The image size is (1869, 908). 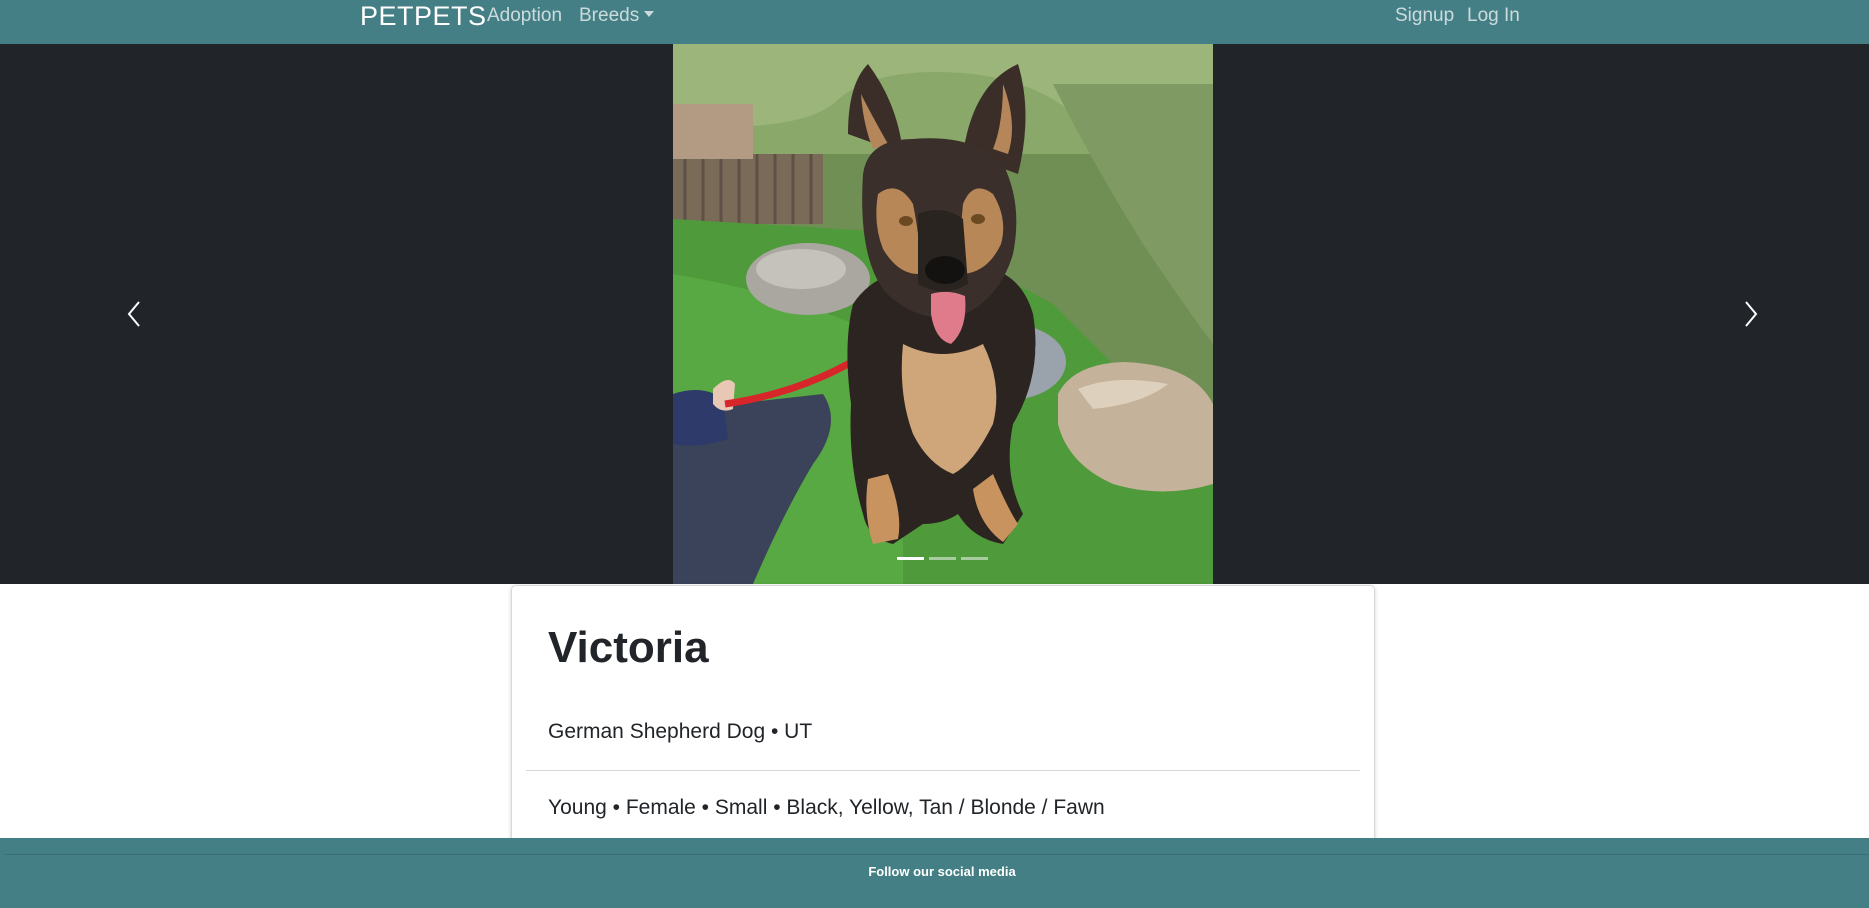 I want to click on brand-logo: PETPETS, so click(x=423, y=16).